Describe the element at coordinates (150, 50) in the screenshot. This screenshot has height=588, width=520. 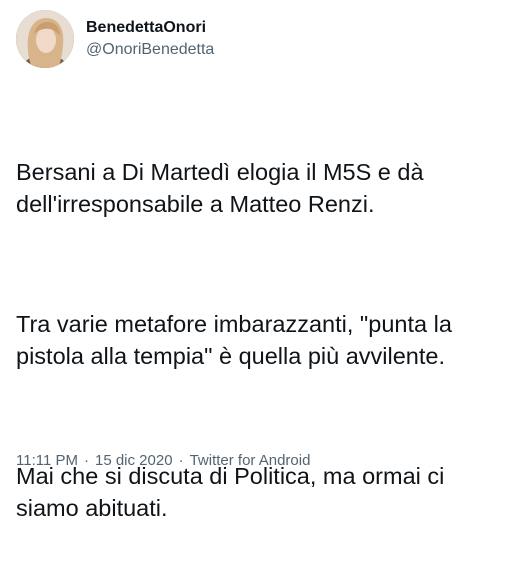
I see `user-handle: @OnoriBenedetta` at that location.